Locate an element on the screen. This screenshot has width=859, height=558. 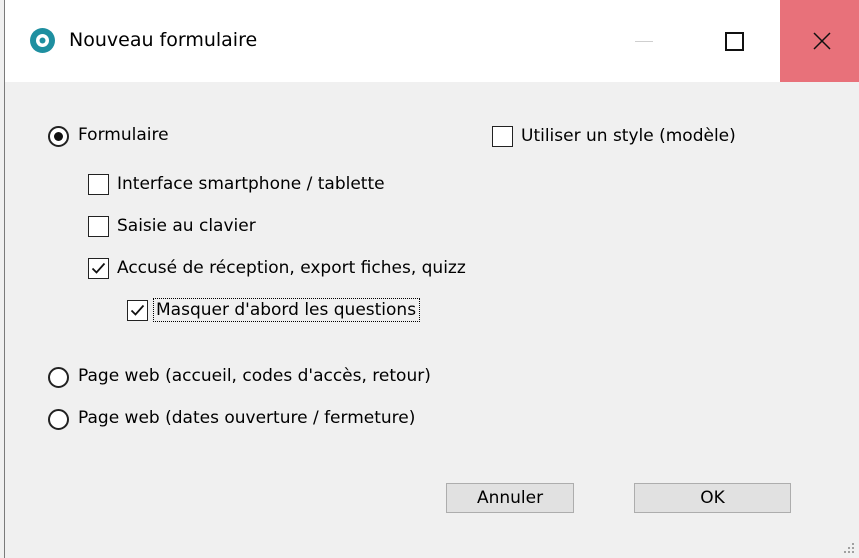
smartphone-checkbox is located at coordinates (98, 184).